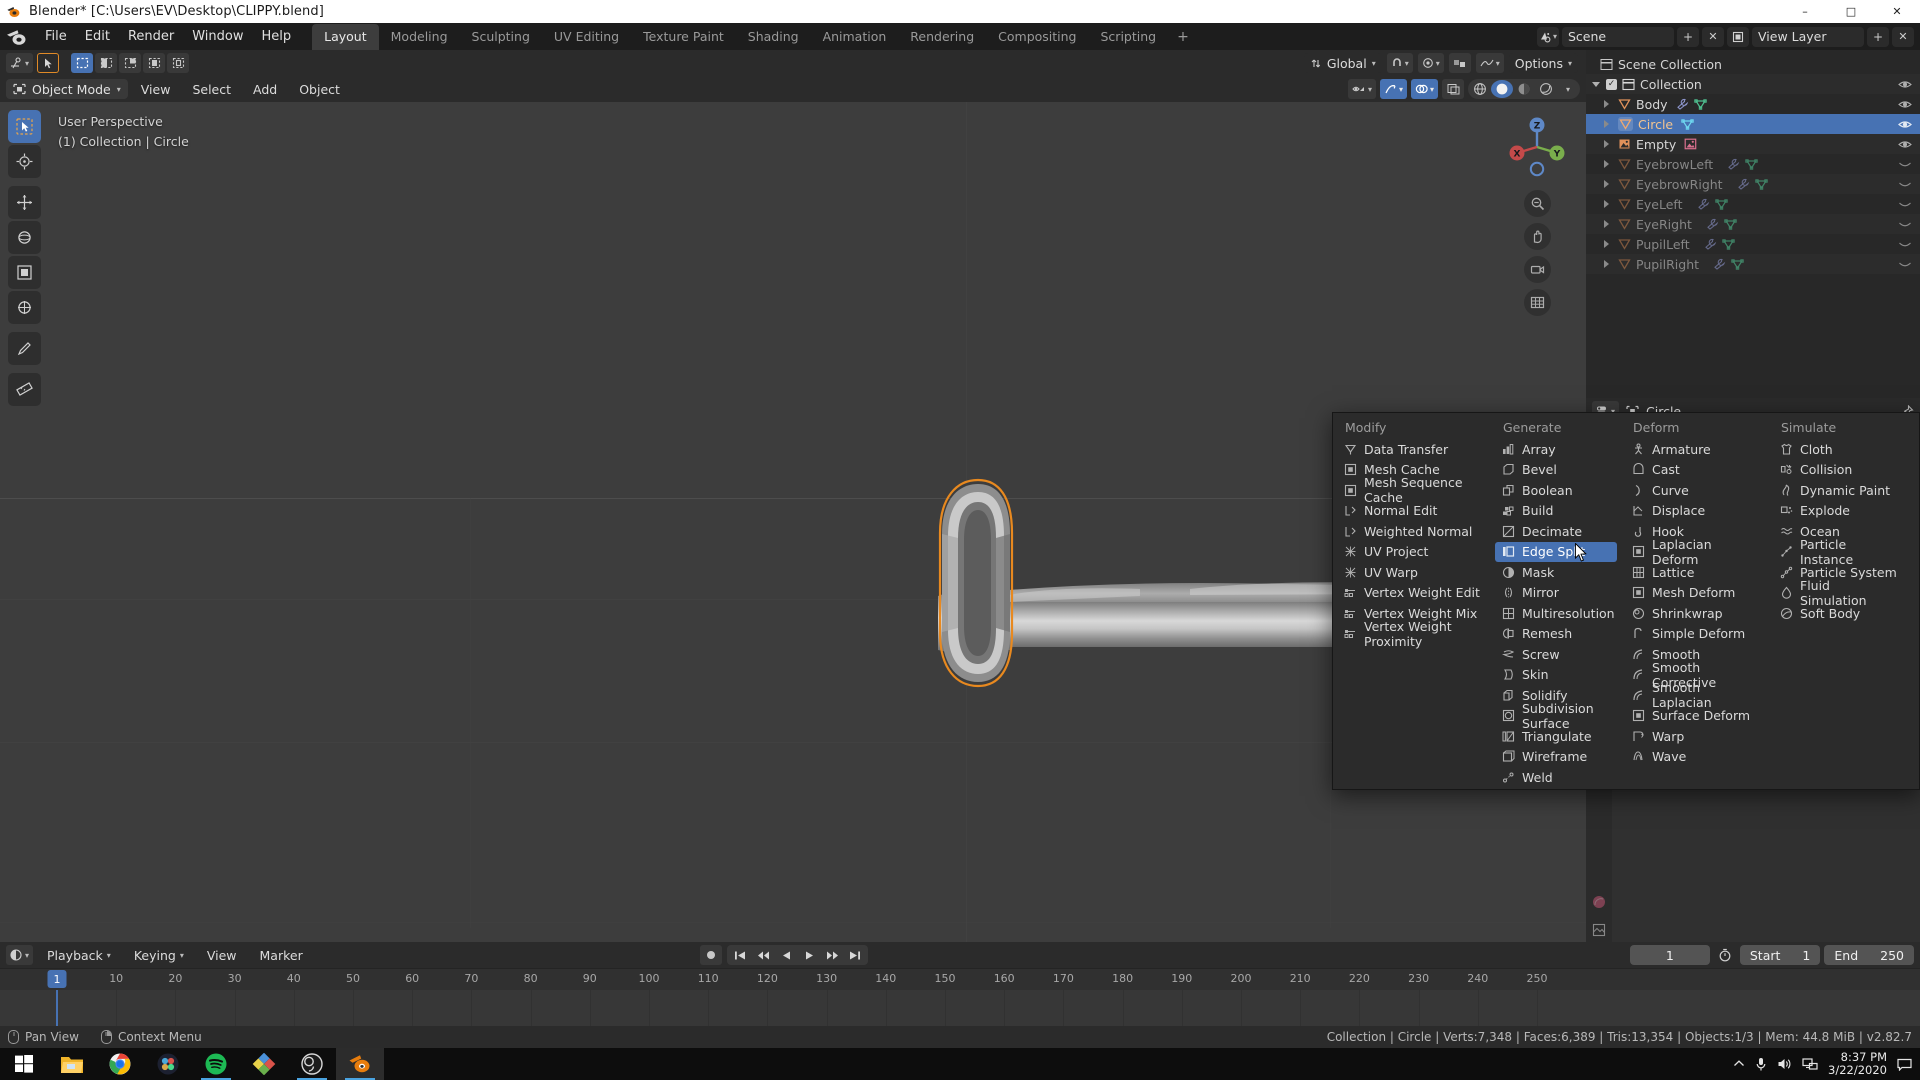 The height and width of the screenshot is (1080, 1920). Describe the element at coordinates (1904, 1064) in the screenshot. I see `notification-center-icon` at that location.